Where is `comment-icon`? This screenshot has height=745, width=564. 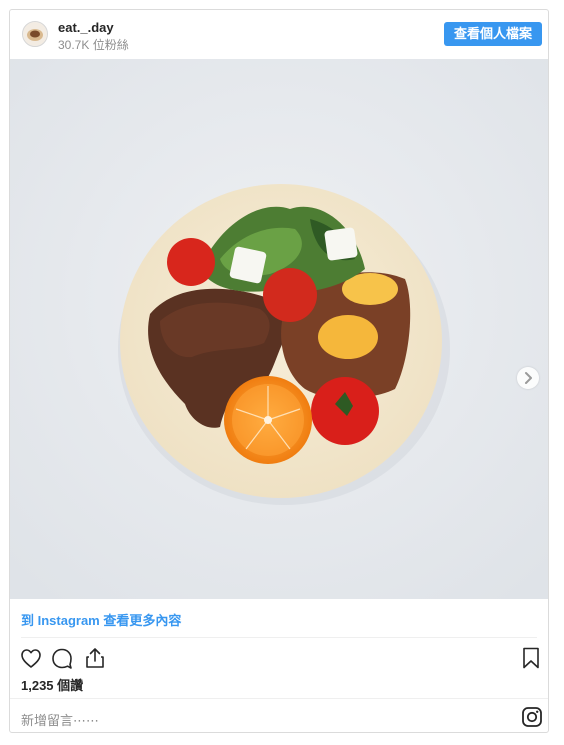
comment-icon is located at coordinates (62, 660).